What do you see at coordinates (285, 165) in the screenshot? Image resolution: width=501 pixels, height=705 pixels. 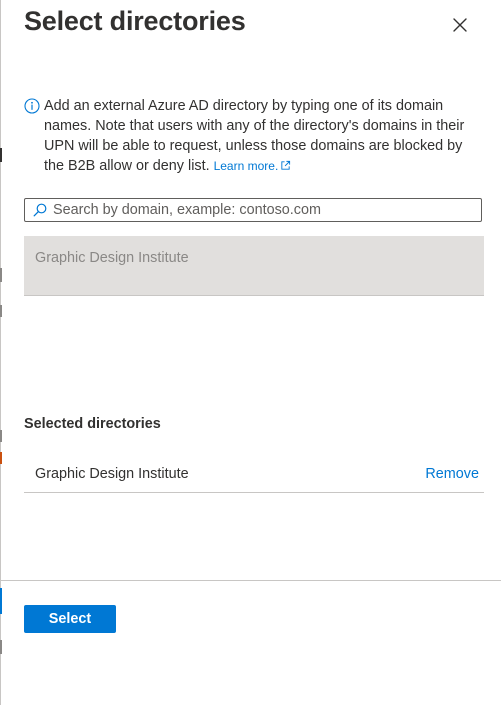 I see `external-link-icon` at bounding box center [285, 165].